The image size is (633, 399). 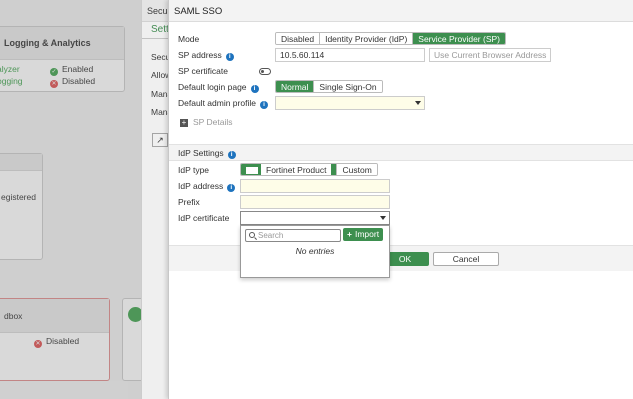 What do you see at coordinates (350, 103) in the screenshot?
I see `admin-profile-select` at bounding box center [350, 103].